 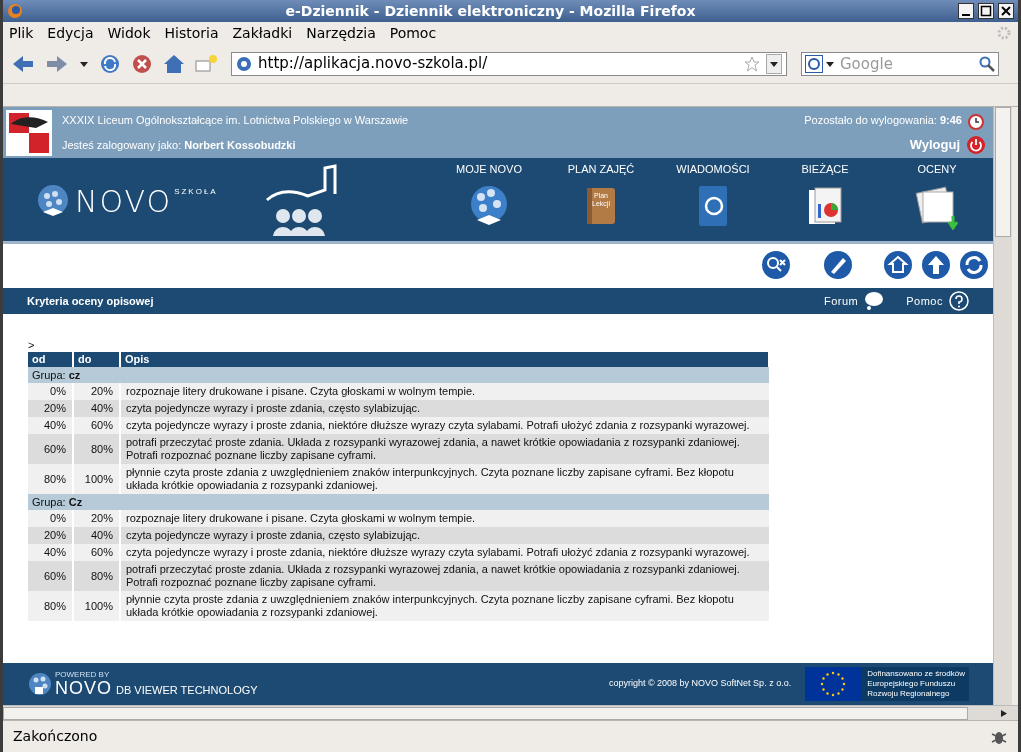 What do you see at coordinates (29, 132) in the screenshot?
I see `school-crest-icon` at bounding box center [29, 132].